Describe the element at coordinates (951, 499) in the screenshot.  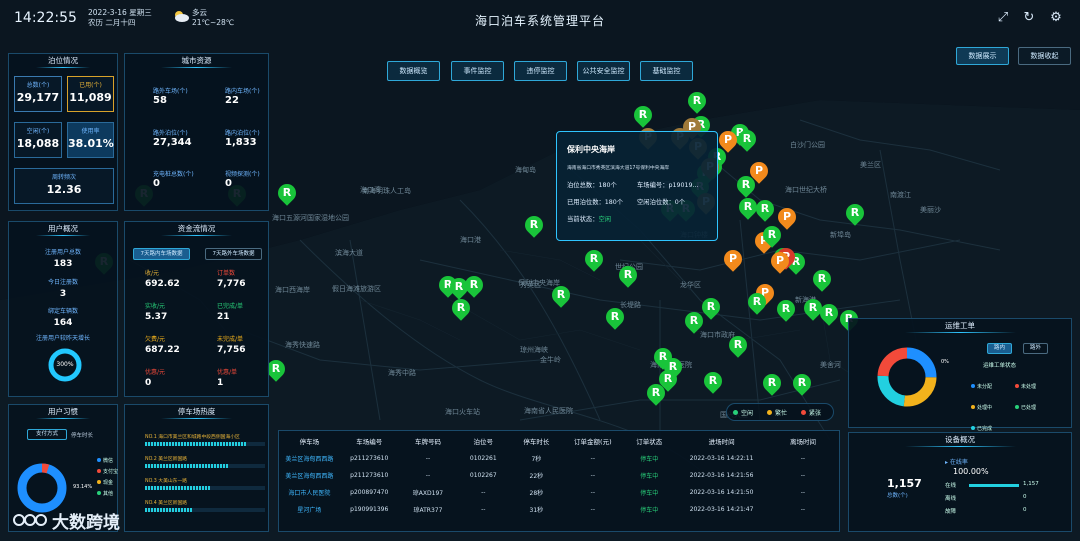
I see `device-row-label: 离线` at that location.